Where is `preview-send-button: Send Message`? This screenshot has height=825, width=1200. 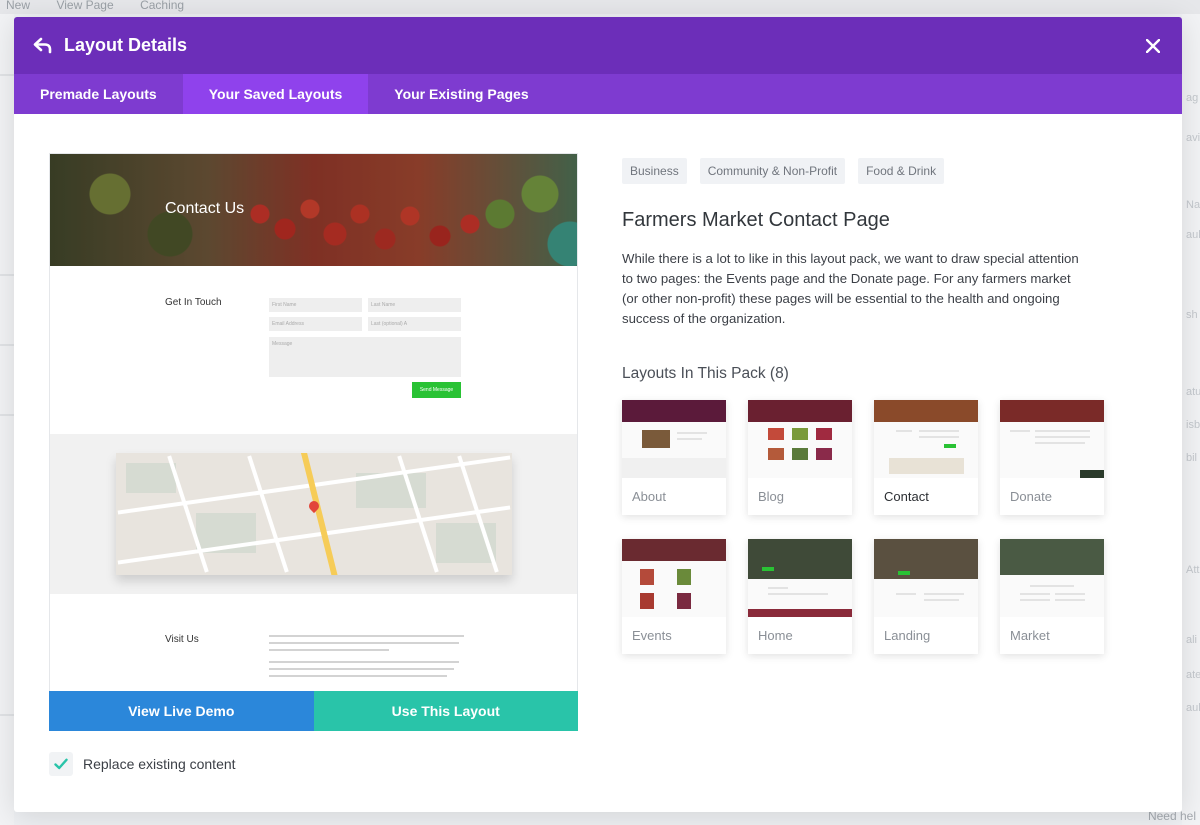 preview-send-button: Send Message is located at coordinates (436, 390).